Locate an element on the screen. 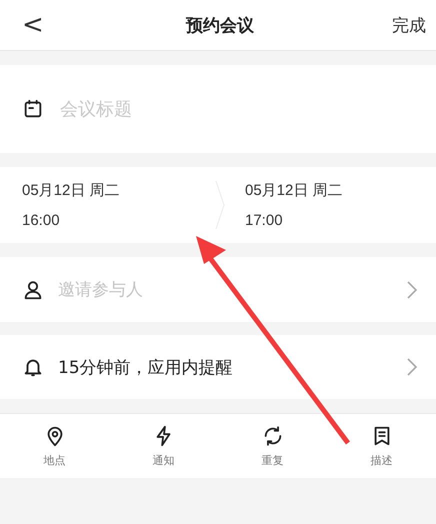 This screenshot has width=436, height=524. person-icon is located at coordinates (33, 289).